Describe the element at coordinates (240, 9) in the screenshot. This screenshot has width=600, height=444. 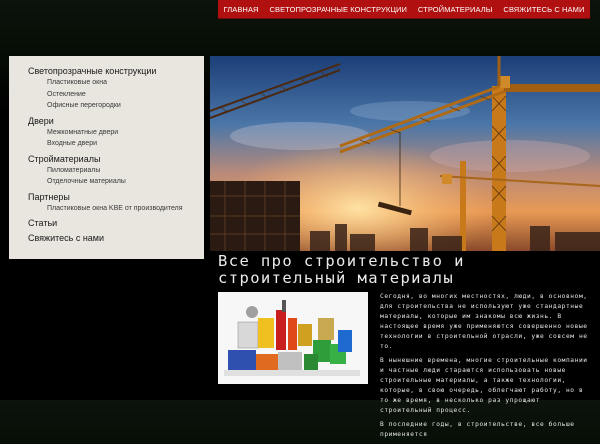
I see `nav-home-link: ГЛАВНАЯ` at that location.